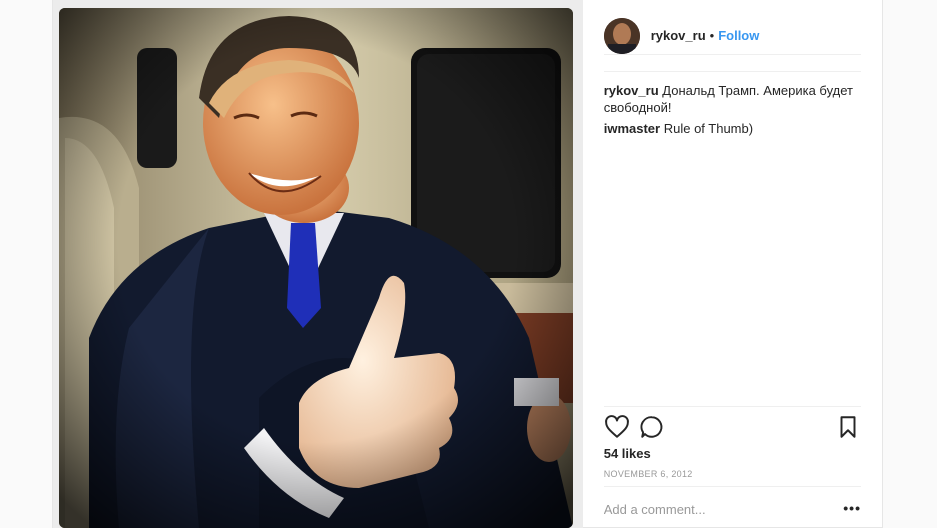  I want to click on post-header: rykov_ru • Follow, so click(732, 36).